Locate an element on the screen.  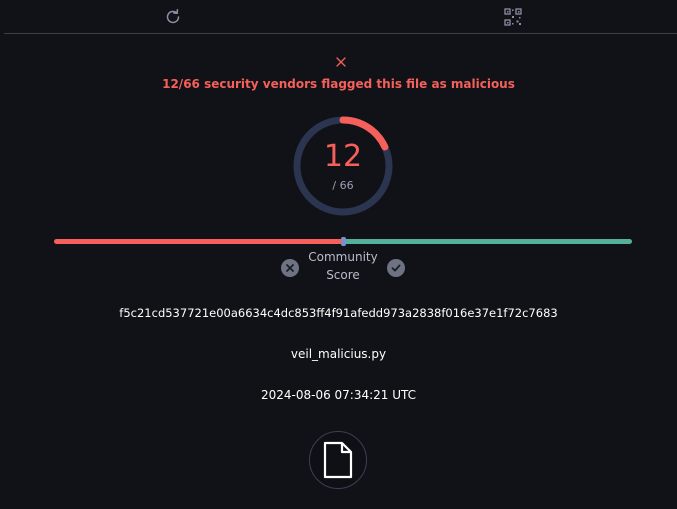
vote-harmless-button is located at coordinates (396, 268).